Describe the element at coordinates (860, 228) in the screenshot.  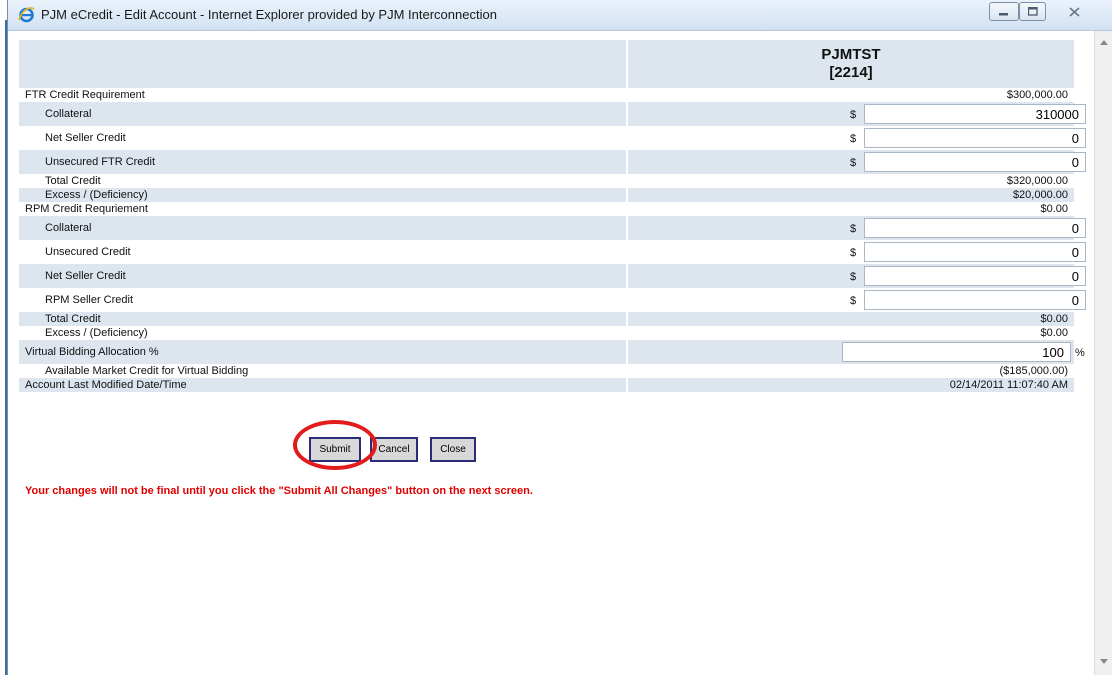
I see `rpm-collateral-cell: $` at that location.